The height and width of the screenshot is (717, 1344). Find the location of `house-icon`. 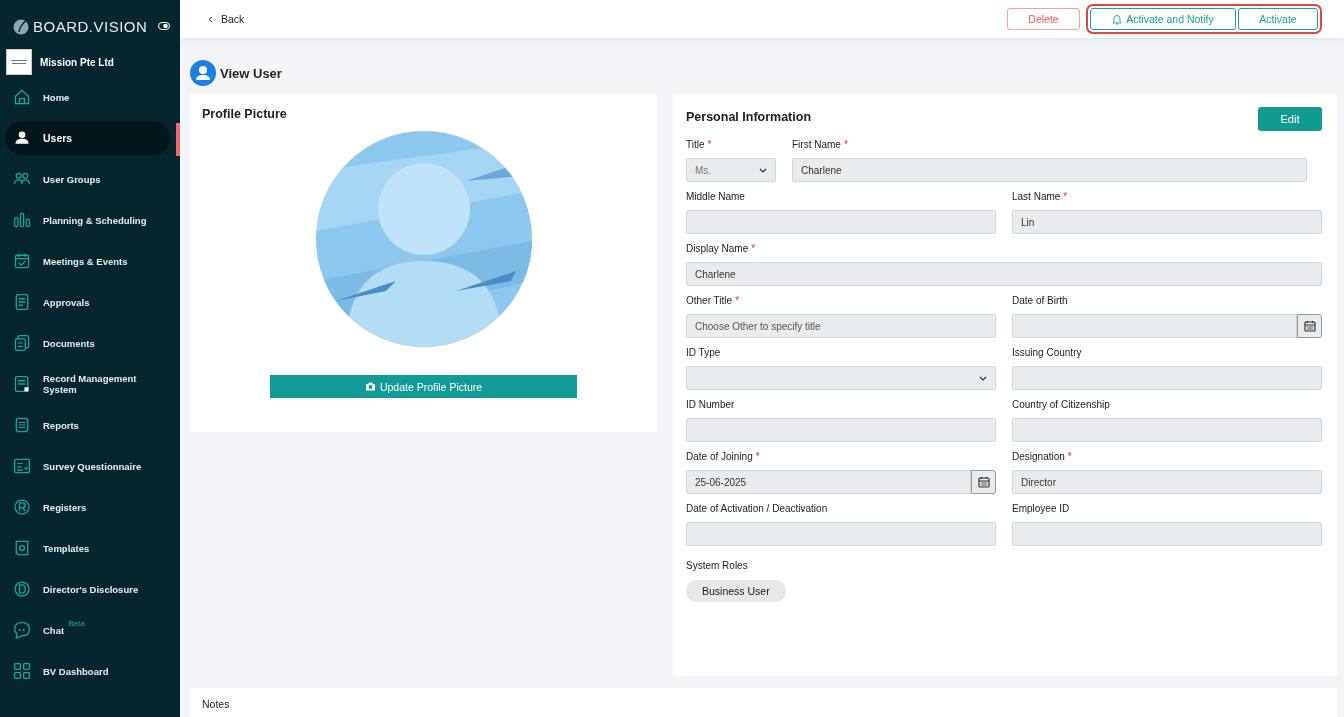

house-icon is located at coordinates (22, 97).